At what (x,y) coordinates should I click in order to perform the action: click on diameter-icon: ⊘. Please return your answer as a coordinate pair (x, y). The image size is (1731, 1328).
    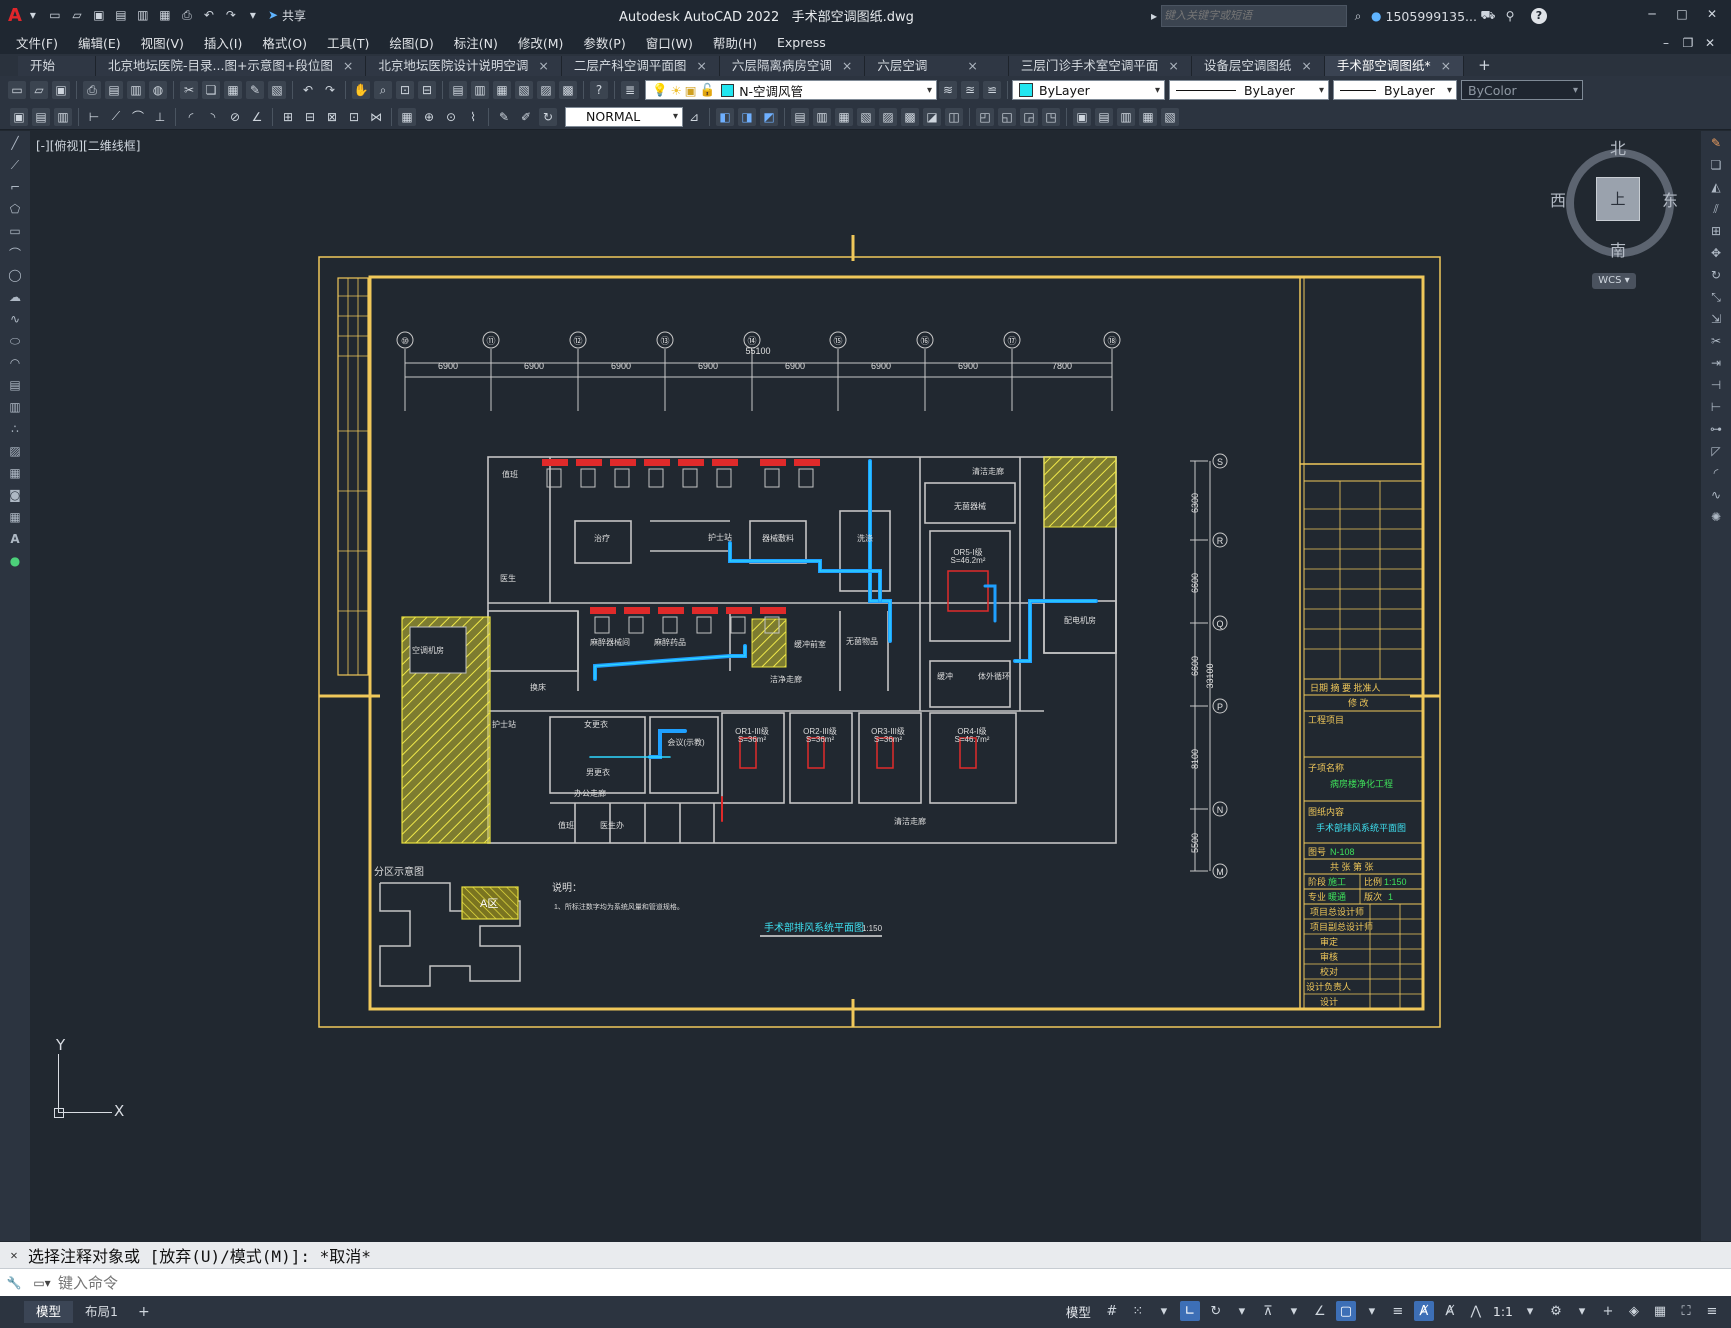
    Looking at the image, I should click on (235, 117).